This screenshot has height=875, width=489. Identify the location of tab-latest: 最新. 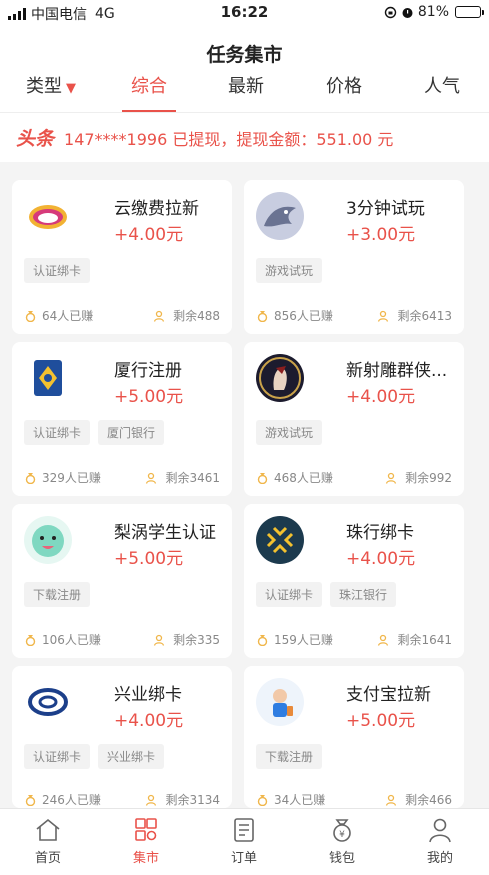
(246, 93).